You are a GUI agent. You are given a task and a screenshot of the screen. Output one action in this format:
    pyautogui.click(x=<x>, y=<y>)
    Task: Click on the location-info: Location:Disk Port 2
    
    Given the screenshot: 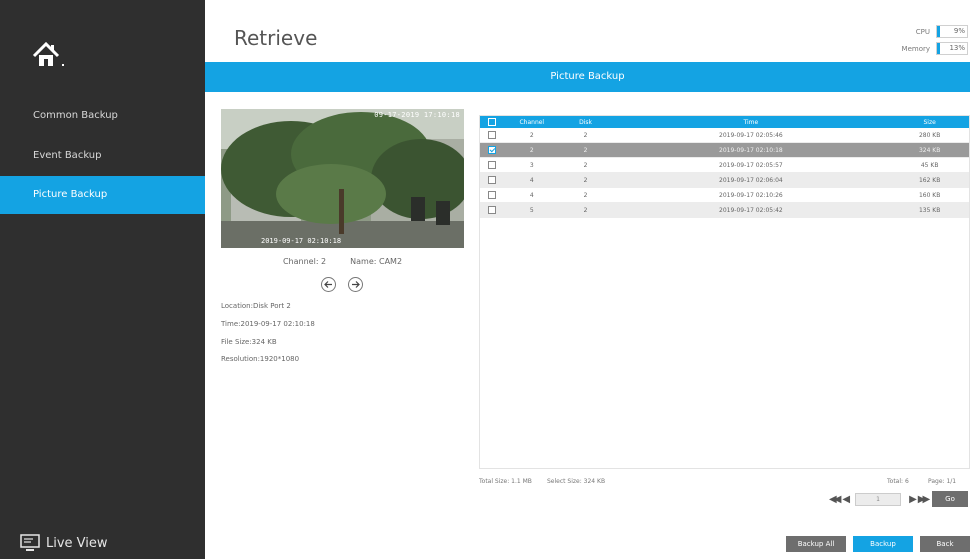 What is the action you would take?
    pyautogui.click(x=256, y=306)
    